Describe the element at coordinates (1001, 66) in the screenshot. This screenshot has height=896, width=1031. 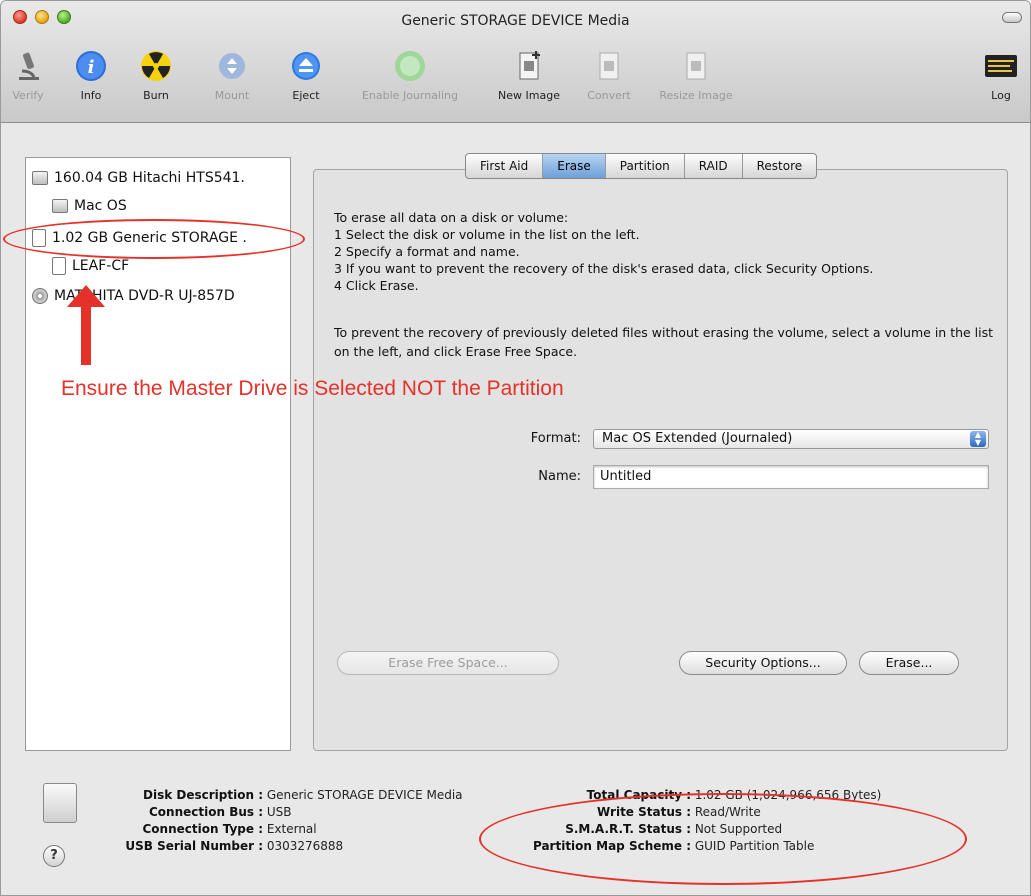
I see `log-icon` at that location.